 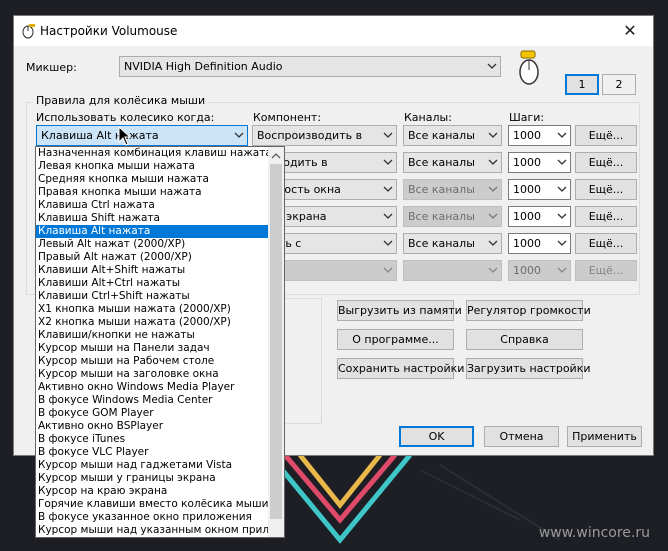 What do you see at coordinates (524, 339) in the screenshot?
I see `help-button: Справка` at bounding box center [524, 339].